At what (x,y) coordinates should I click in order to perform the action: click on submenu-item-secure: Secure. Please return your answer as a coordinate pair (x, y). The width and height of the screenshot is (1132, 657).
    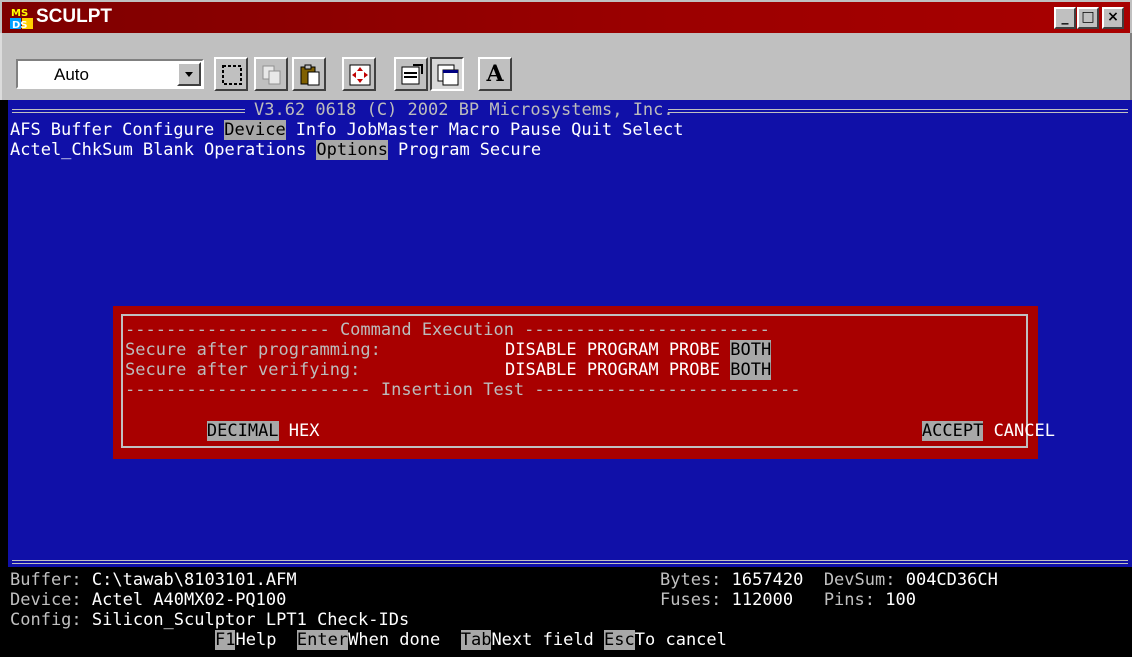
    Looking at the image, I should click on (510, 150).